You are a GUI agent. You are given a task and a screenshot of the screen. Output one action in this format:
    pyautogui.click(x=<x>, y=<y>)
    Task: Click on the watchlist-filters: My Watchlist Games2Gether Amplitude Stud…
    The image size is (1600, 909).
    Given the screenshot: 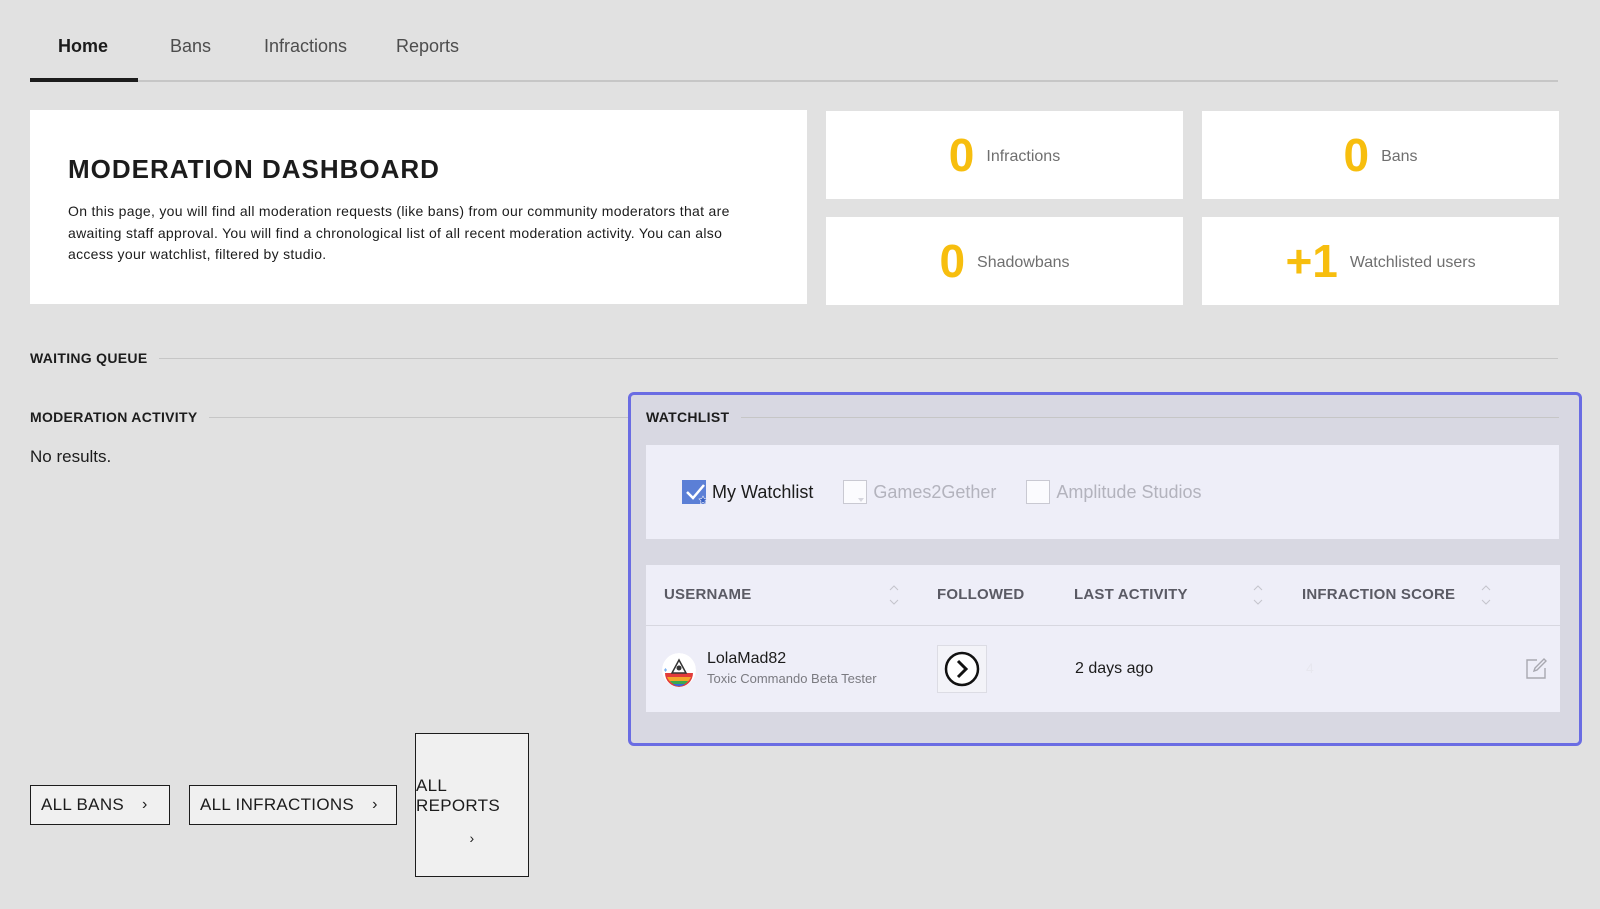 What is the action you would take?
    pyautogui.click(x=1102, y=492)
    